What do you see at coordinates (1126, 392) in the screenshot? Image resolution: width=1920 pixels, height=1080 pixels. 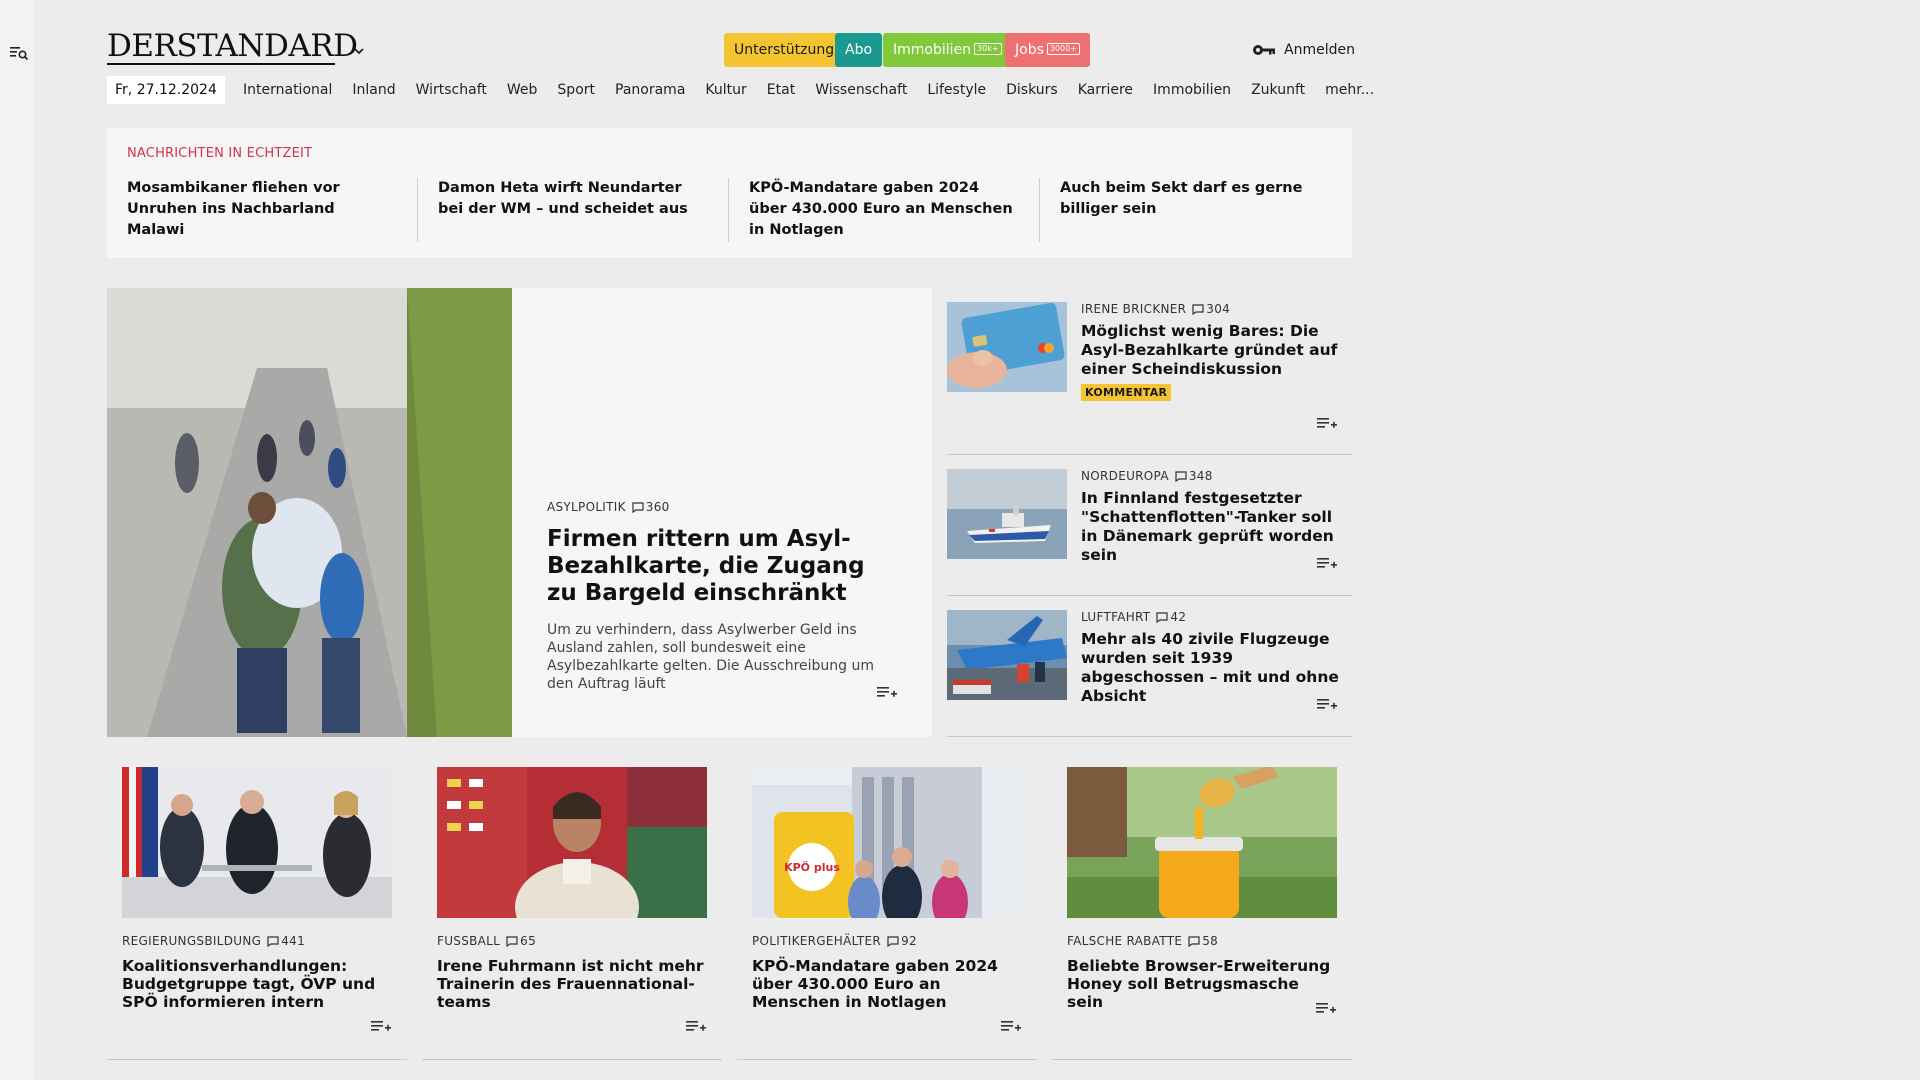 I see `kommentar-badge: KOMMENTAR` at bounding box center [1126, 392].